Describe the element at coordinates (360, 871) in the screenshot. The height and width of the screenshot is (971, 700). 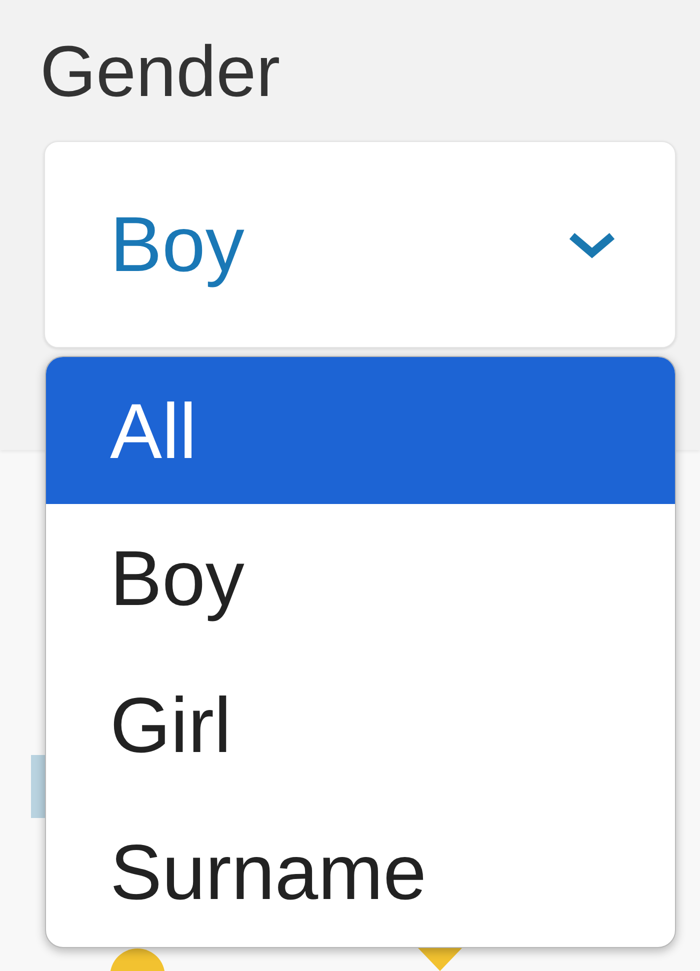
I see `dropdown-option: Surname` at that location.